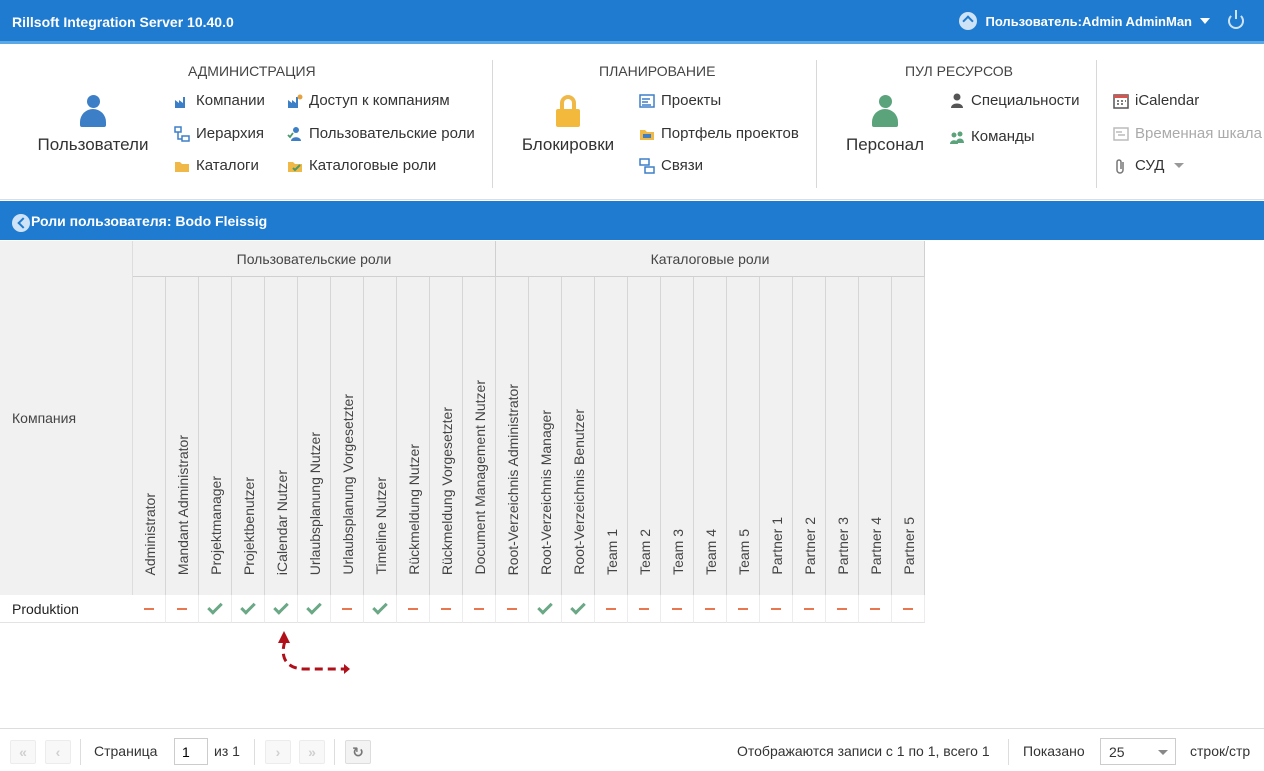  I want to click on next-page-button: ›, so click(278, 752).